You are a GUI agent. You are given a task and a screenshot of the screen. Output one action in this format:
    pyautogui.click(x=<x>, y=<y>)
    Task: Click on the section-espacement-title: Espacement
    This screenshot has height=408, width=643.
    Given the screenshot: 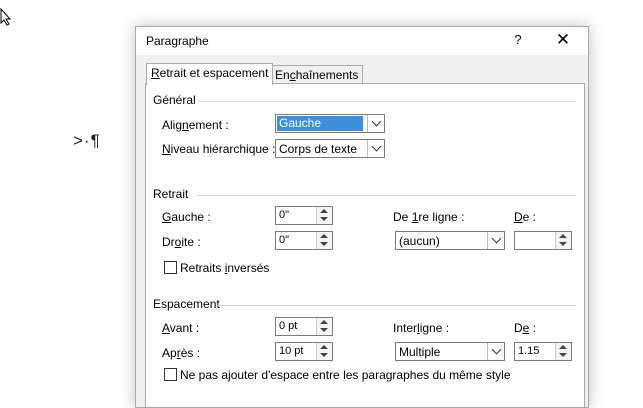 What is the action you would take?
    pyautogui.click(x=186, y=304)
    